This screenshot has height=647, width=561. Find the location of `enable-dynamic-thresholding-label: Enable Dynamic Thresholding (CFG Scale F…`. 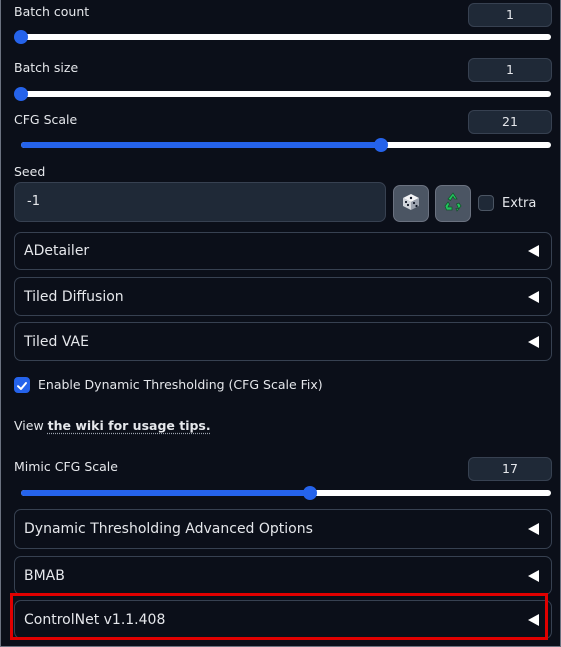

enable-dynamic-thresholding-label: Enable Dynamic Thresholding (CFG Scale F… is located at coordinates (180, 384).